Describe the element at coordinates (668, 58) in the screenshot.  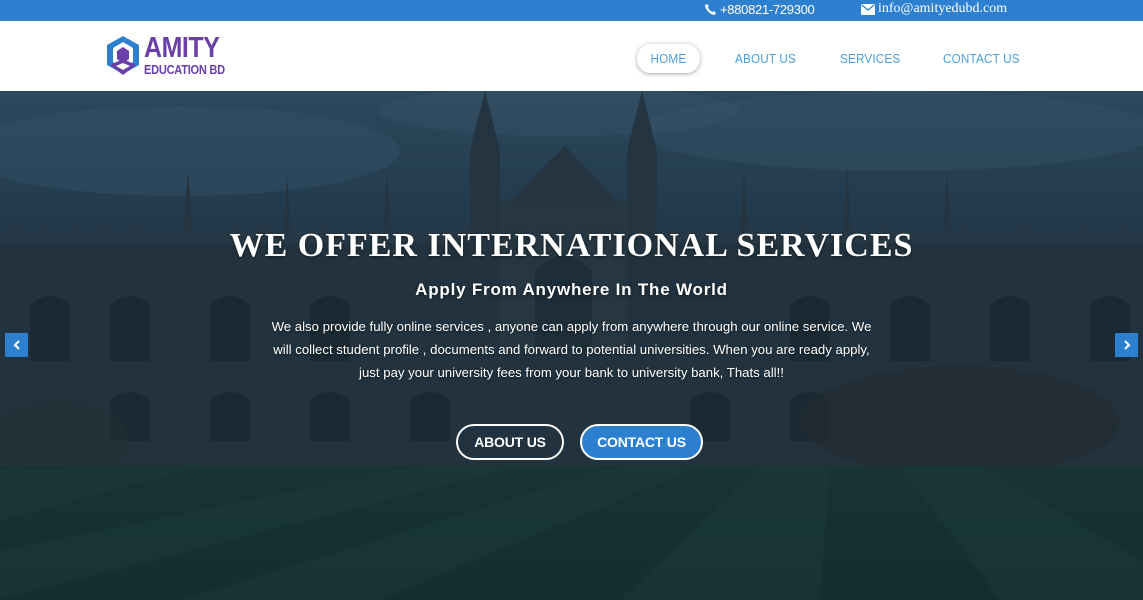
I see `nav-home: HOME` at that location.